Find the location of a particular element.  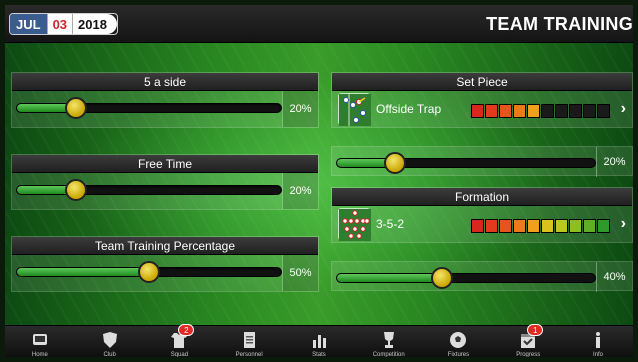

panel-five-a-side: 5 a side 20% is located at coordinates (165, 100).